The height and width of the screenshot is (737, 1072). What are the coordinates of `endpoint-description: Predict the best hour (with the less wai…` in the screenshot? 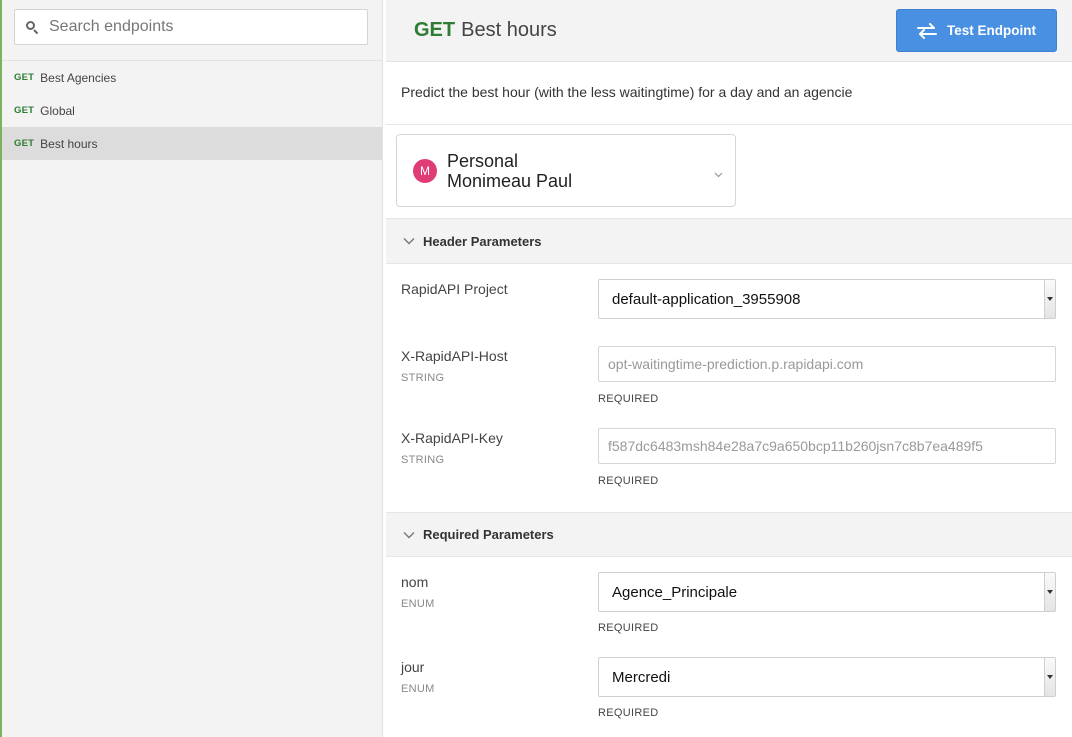 It's located at (729, 93).